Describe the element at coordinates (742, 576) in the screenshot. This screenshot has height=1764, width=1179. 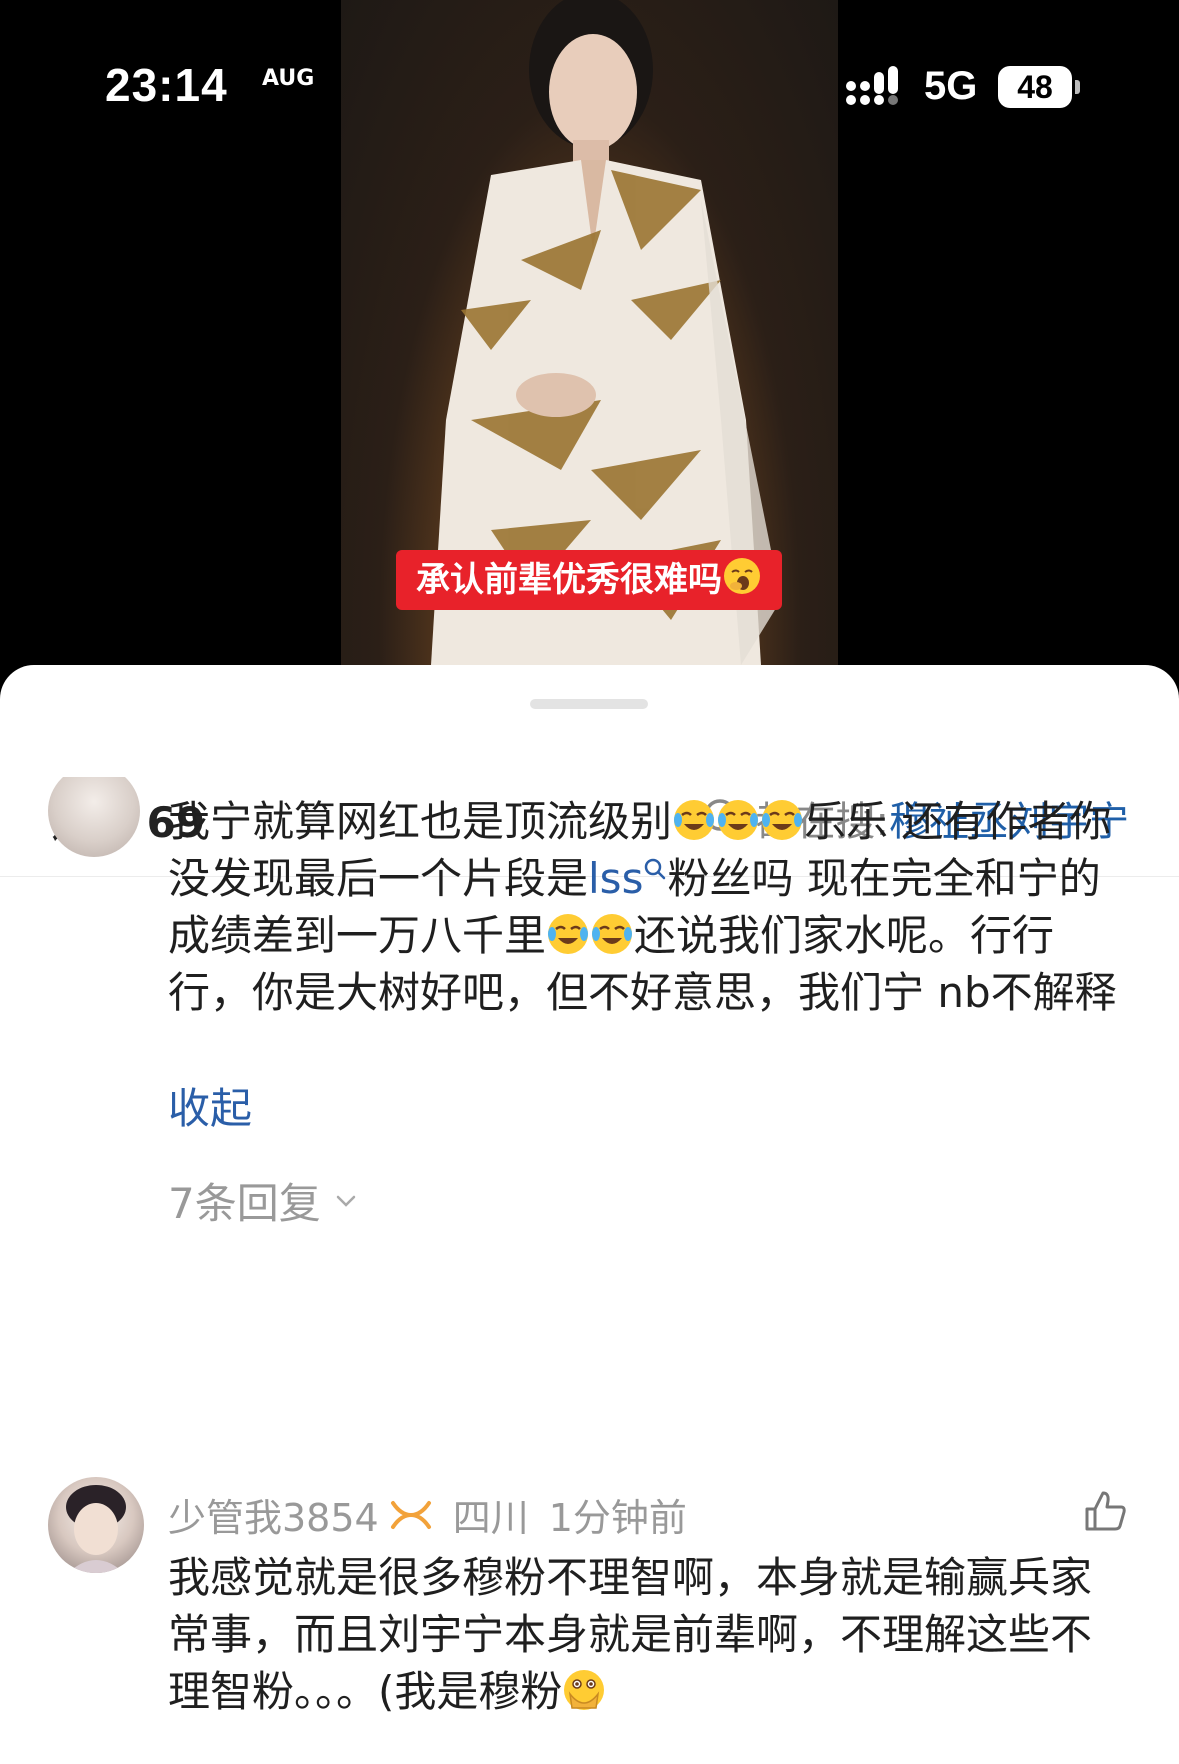
I see `yawning-face-emoji-icon` at that location.